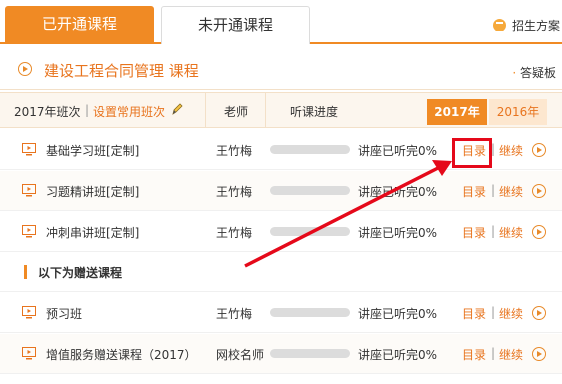 The image size is (562, 384). I want to click on class-year-label: 2017年班次, so click(47, 112).